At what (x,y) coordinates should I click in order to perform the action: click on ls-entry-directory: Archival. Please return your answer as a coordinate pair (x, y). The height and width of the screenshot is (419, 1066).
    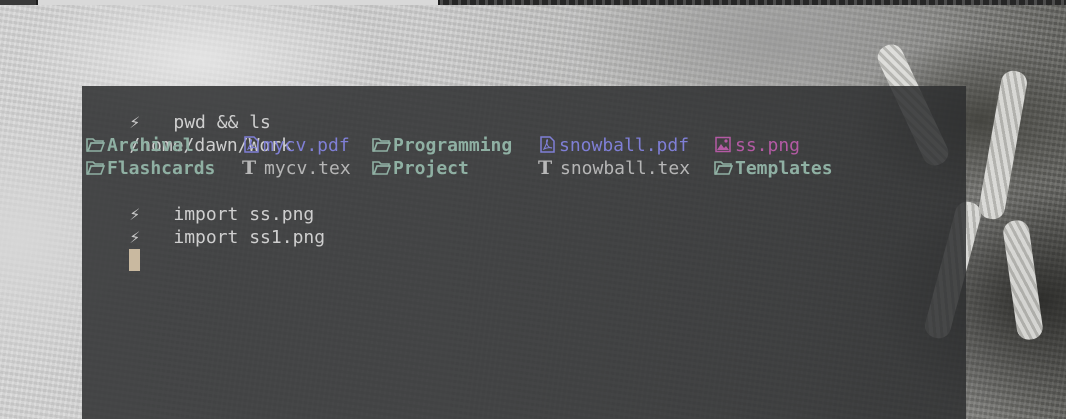
    Looking at the image, I should click on (140, 145).